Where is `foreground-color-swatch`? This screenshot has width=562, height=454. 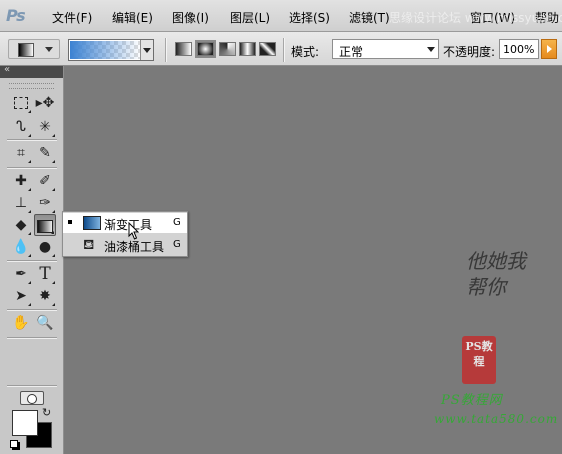 foreground-color-swatch is located at coordinates (25, 423).